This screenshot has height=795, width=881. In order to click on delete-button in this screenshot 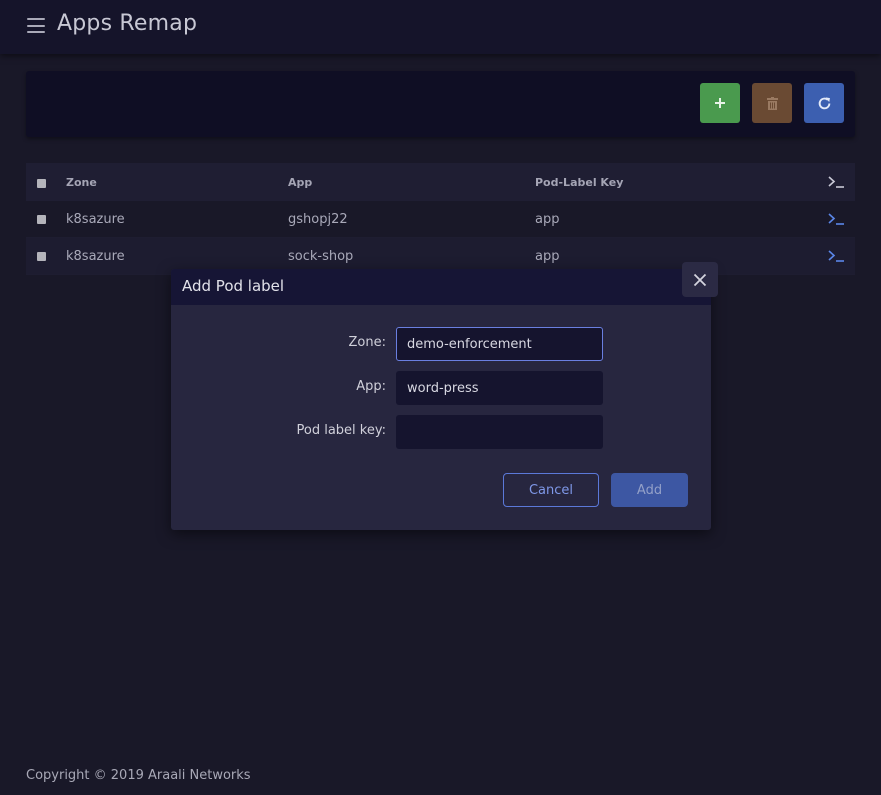, I will do `click(772, 103)`.